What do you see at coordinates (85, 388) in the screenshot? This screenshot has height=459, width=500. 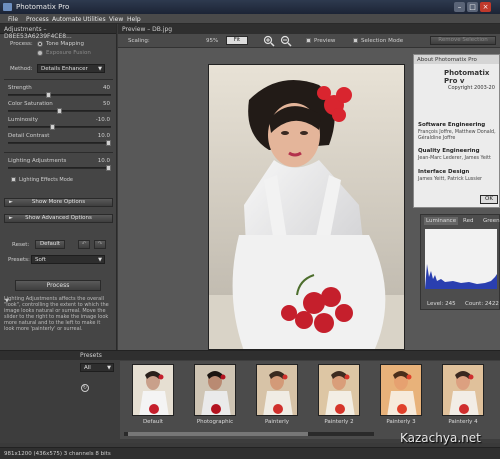 I see `refresh-icon: ↻` at bounding box center [85, 388].